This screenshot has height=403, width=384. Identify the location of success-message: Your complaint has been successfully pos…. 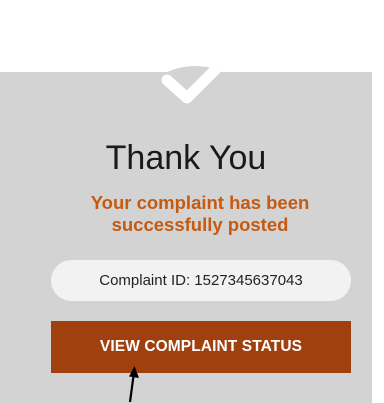
(200, 214).